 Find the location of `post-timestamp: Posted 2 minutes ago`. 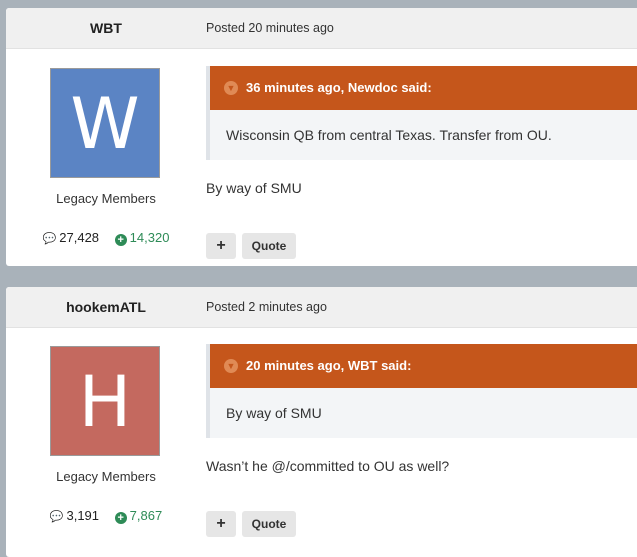

post-timestamp: Posted 2 minutes ago is located at coordinates (266, 307).